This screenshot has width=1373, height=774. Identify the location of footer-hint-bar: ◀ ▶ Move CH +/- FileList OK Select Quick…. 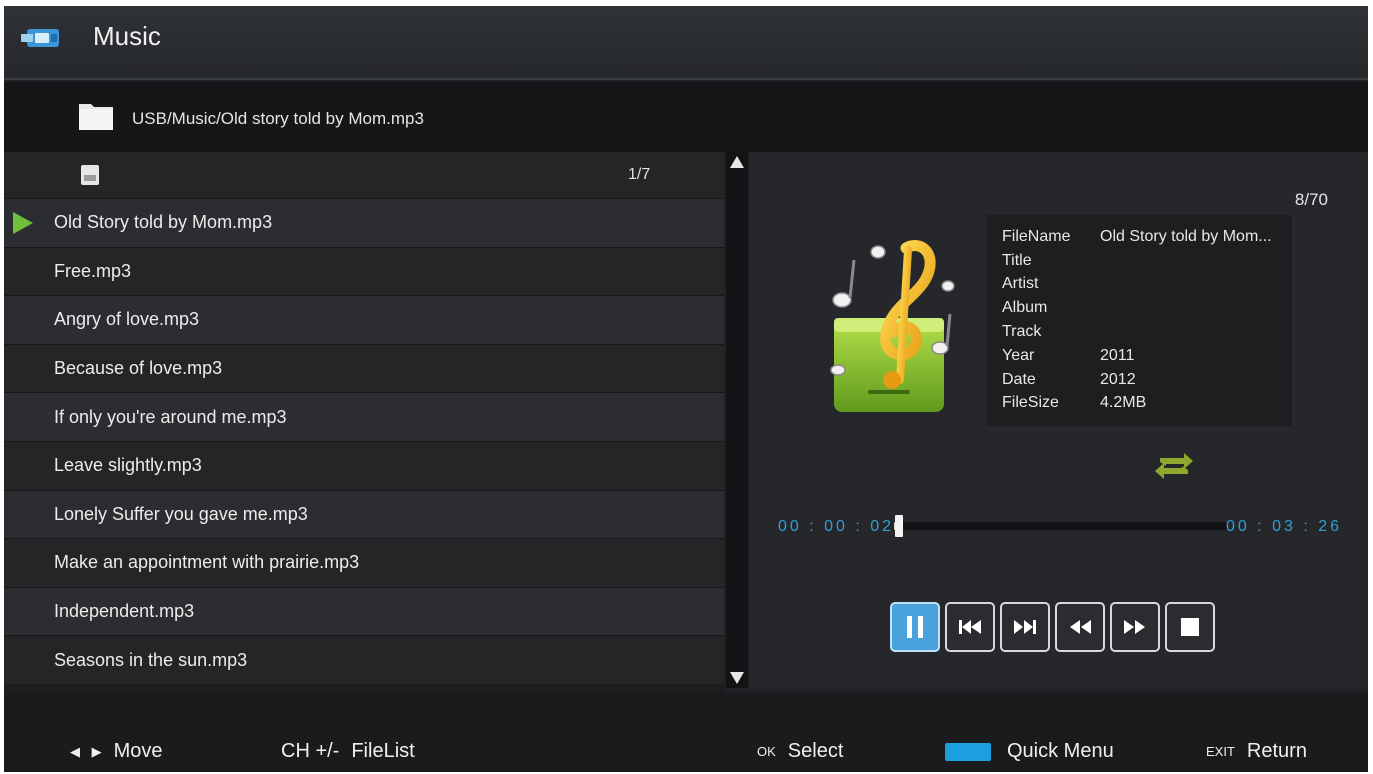
(686, 732).